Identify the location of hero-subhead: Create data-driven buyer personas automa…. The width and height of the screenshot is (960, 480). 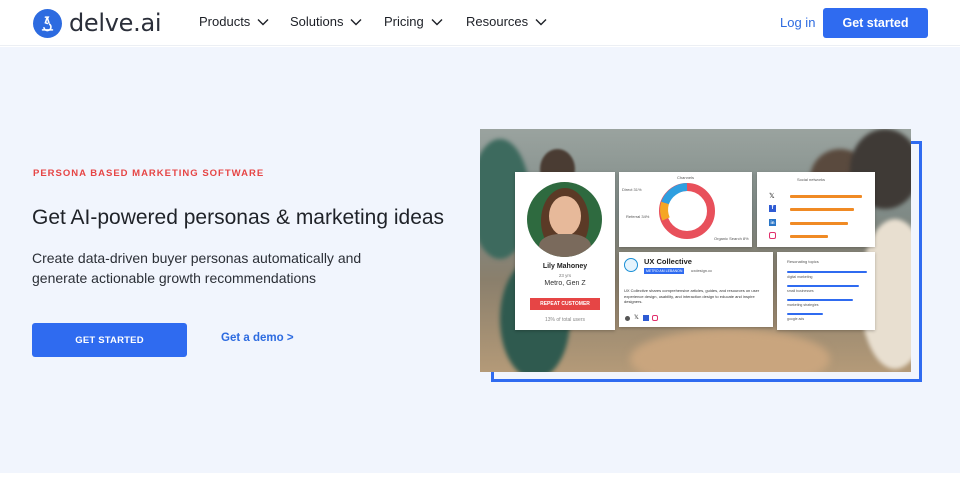
(197, 268).